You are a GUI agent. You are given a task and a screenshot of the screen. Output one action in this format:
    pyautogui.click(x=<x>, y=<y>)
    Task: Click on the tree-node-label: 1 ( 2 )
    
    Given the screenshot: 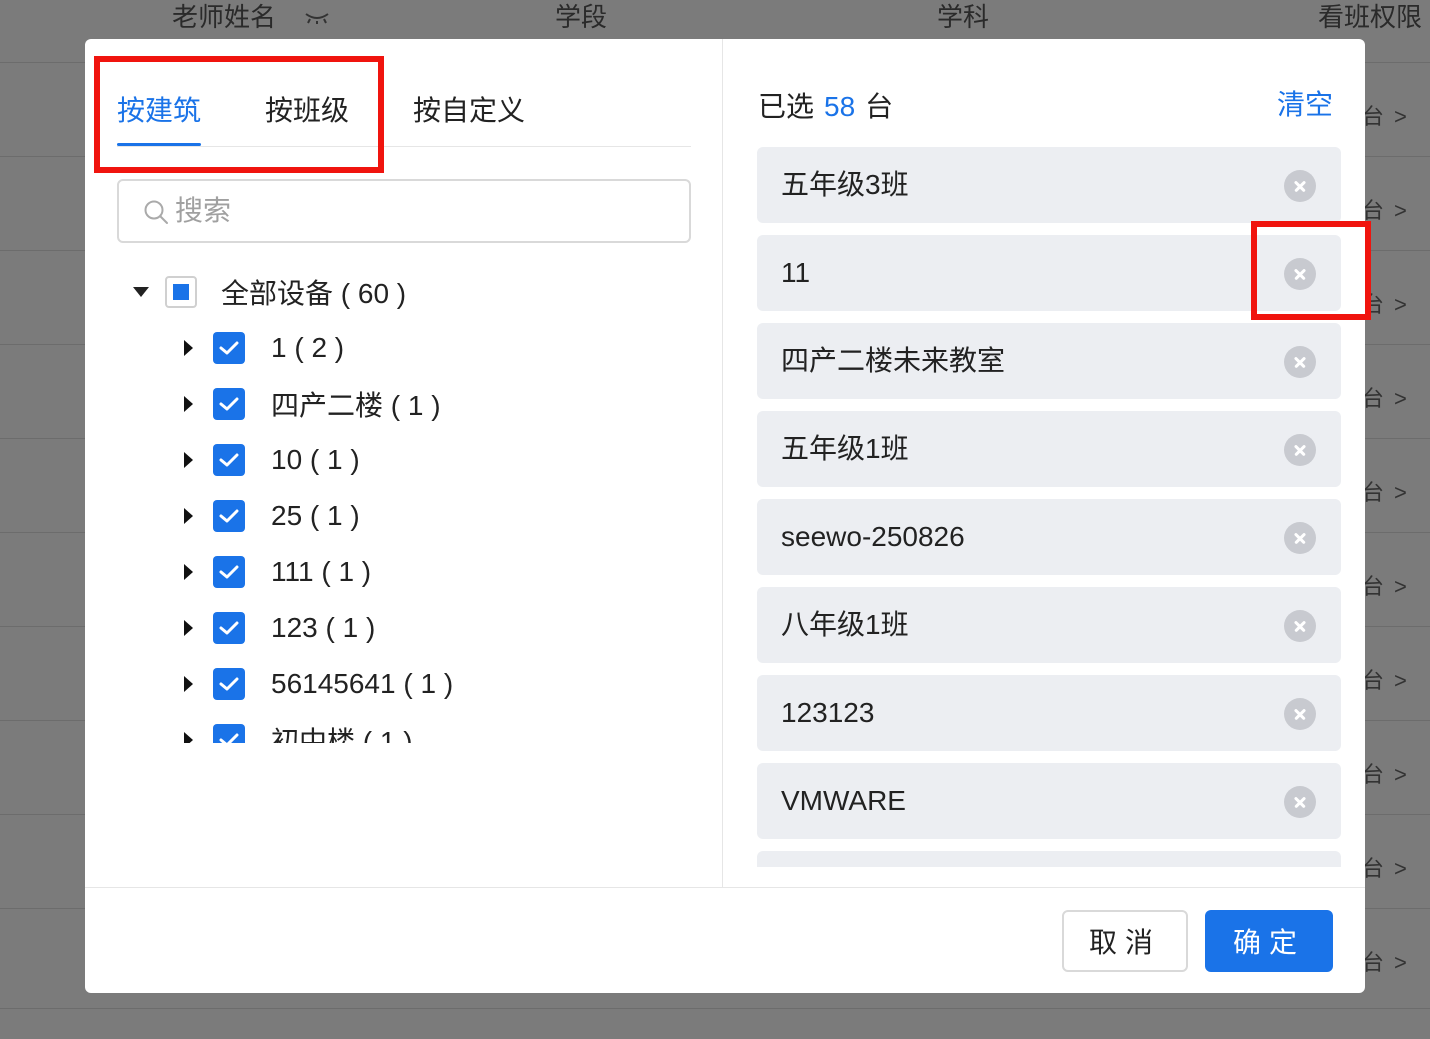 What is the action you would take?
    pyautogui.click(x=308, y=347)
    